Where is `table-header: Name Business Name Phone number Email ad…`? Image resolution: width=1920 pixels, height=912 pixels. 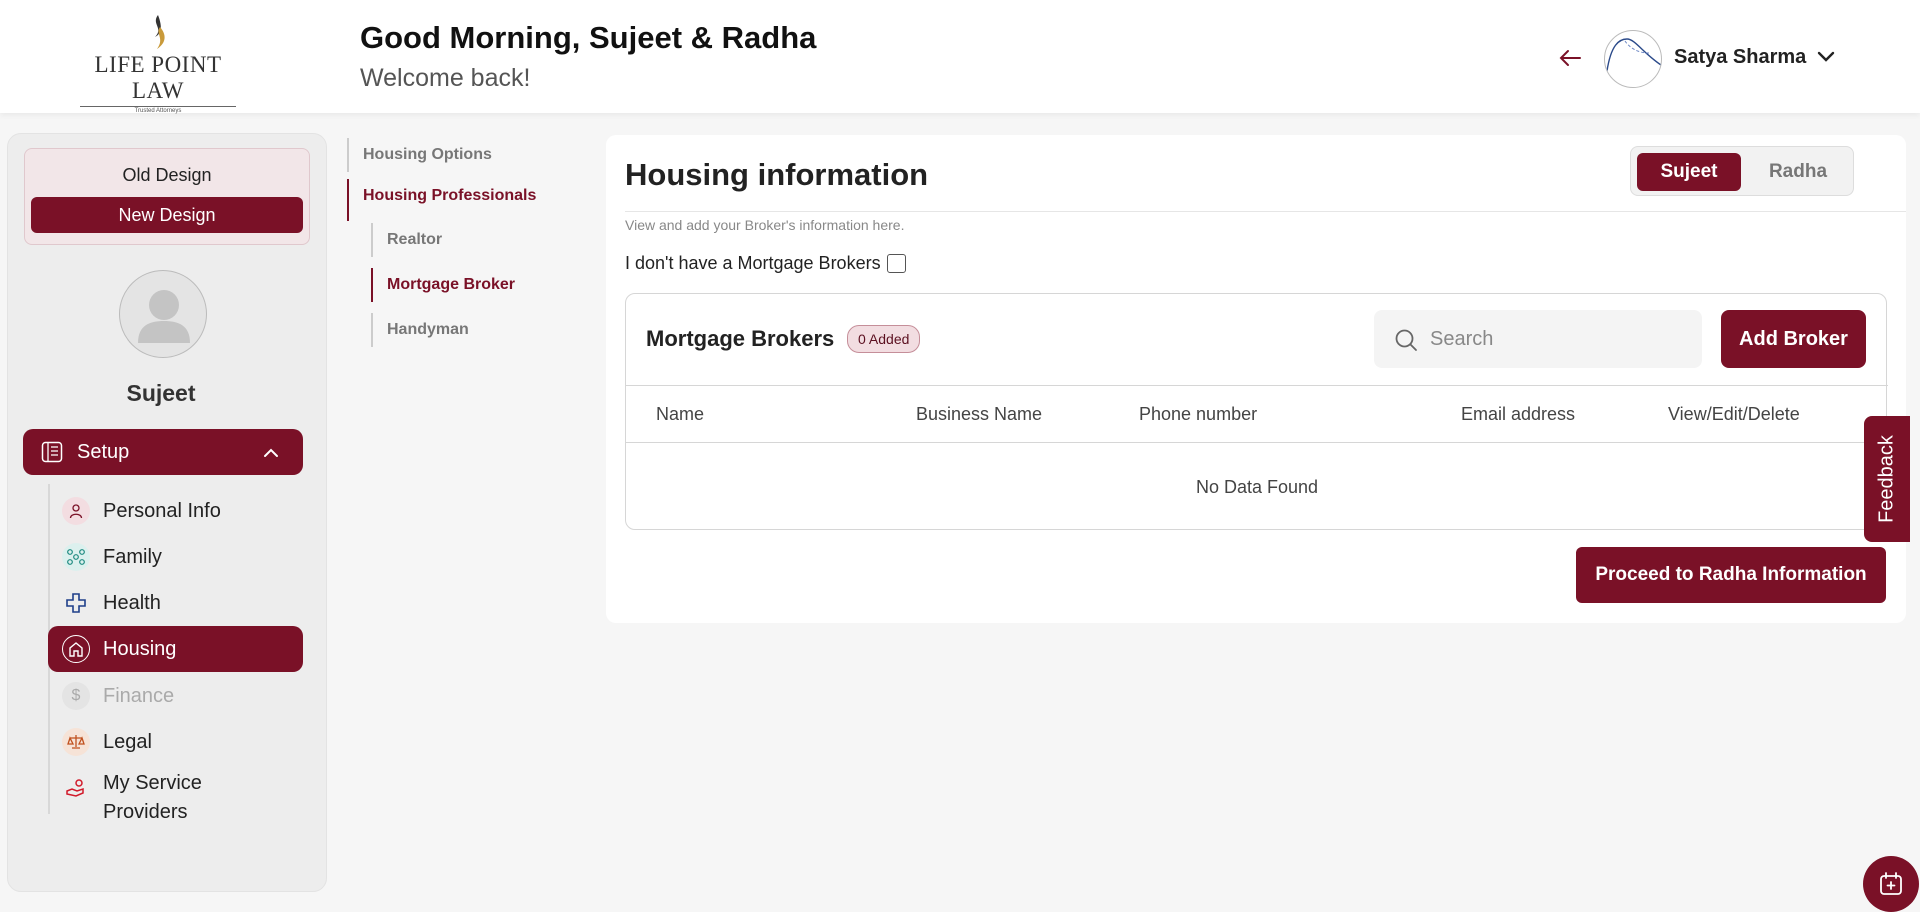
table-header: Name Business Name Phone number Email ad… is located at coordinates (1257, 414).